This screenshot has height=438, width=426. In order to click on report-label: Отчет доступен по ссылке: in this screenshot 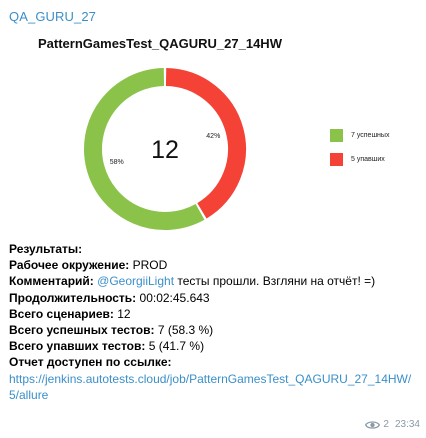, I will do `click(90, 362)`.